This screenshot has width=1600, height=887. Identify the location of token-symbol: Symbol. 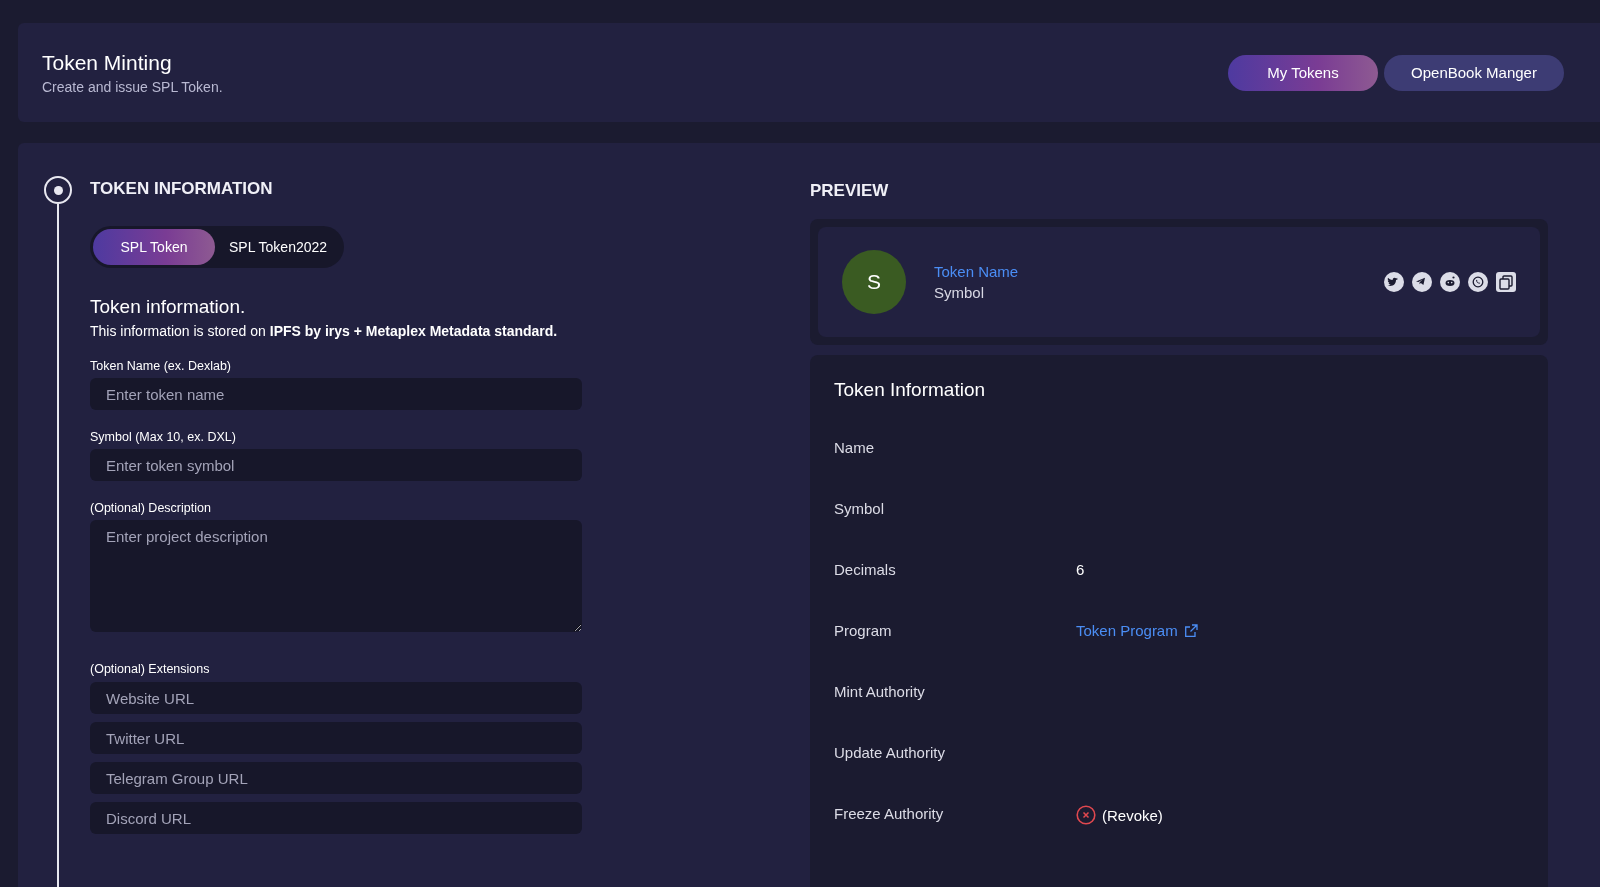
(960, 292).